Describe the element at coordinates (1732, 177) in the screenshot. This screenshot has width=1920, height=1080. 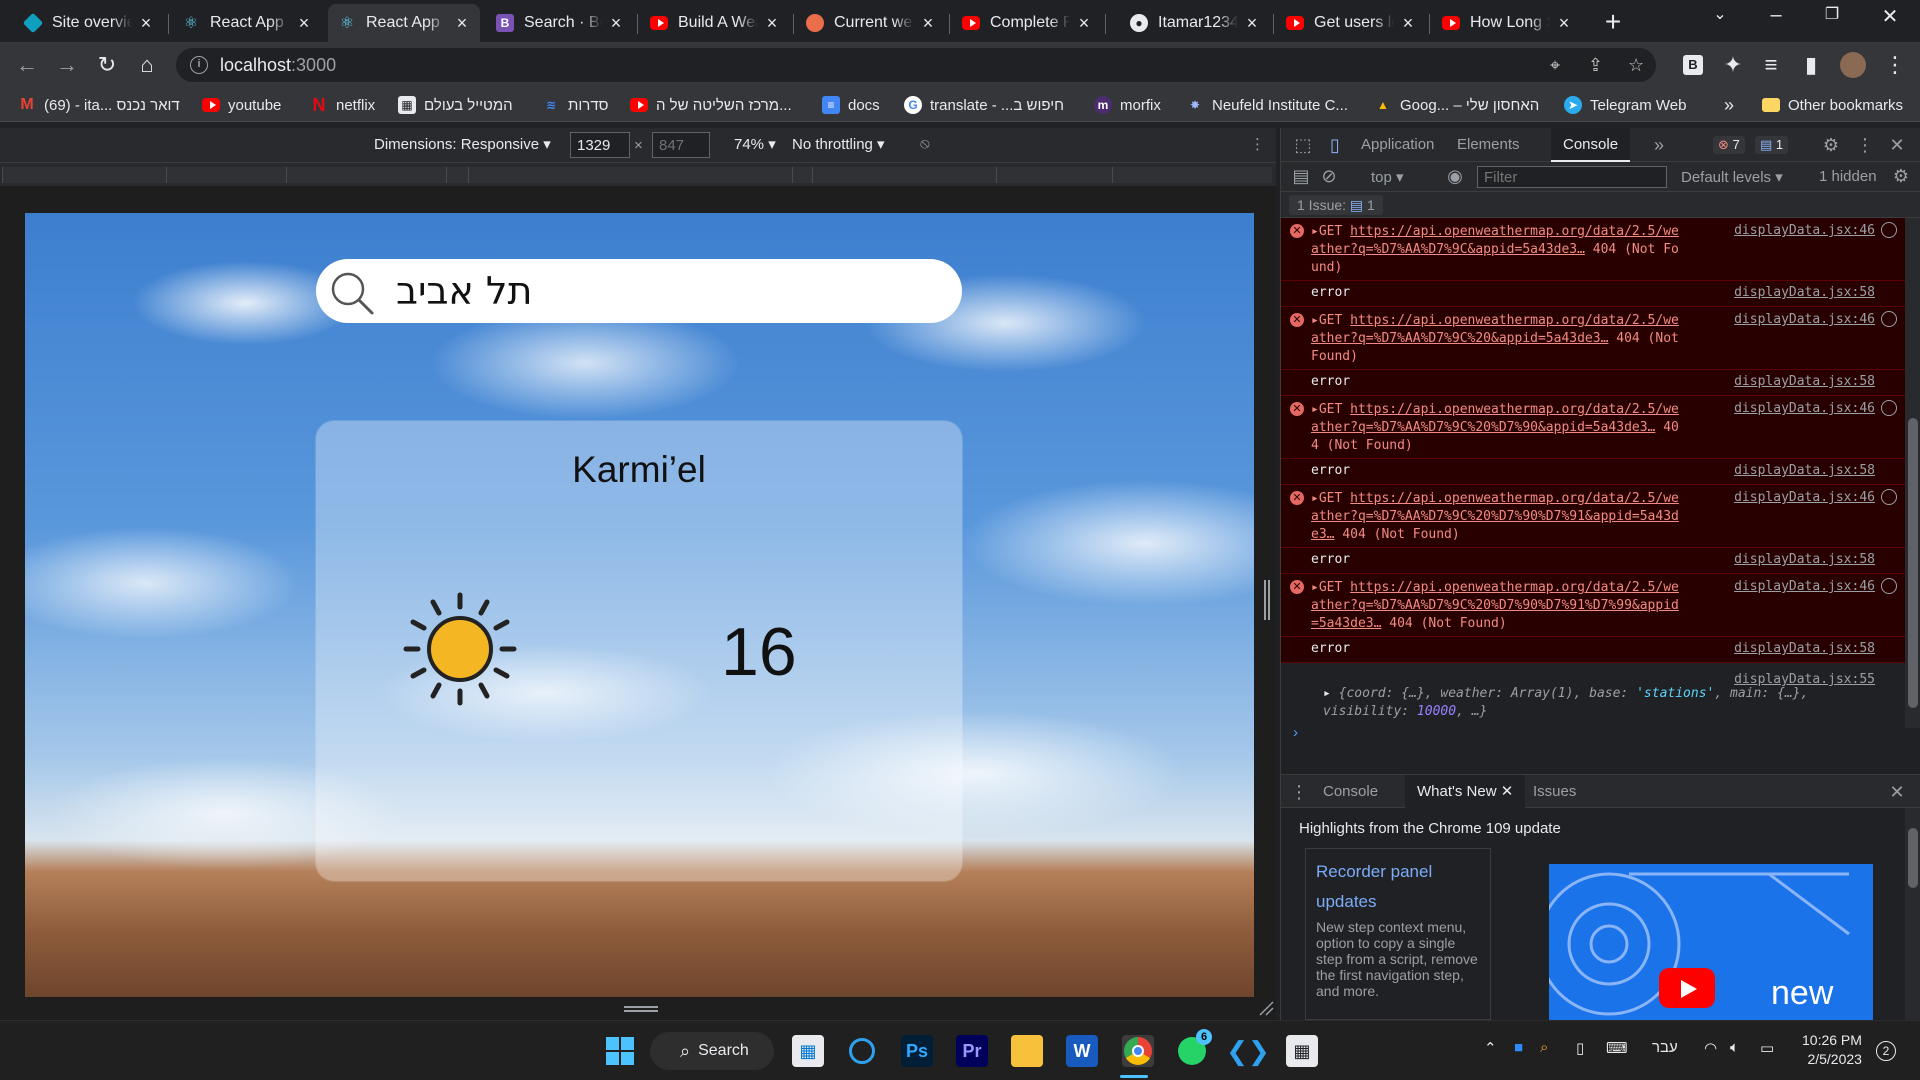
I see `log-levels-select: Default levels ▾` at that location.